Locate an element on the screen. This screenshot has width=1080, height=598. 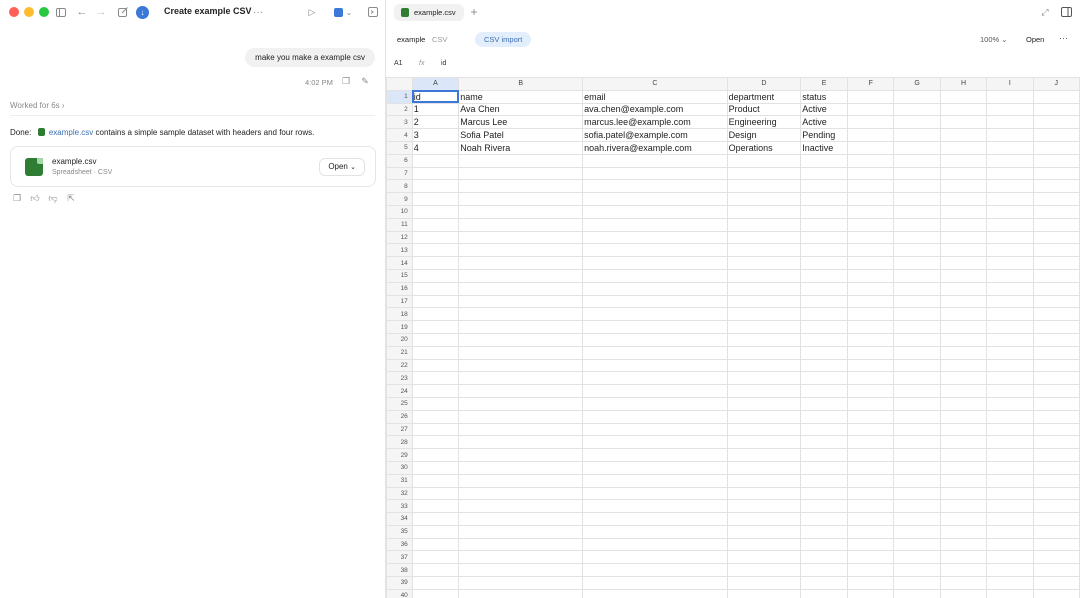
row-header: 4 is located at coordinates (399, 135).